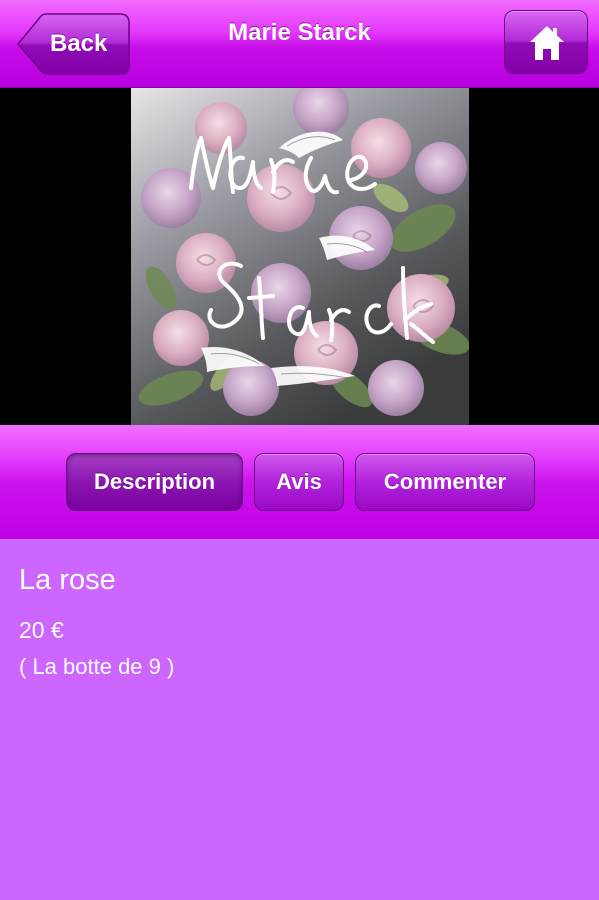  I want to click on tab-commenter: Commenter, so click(445, 482).